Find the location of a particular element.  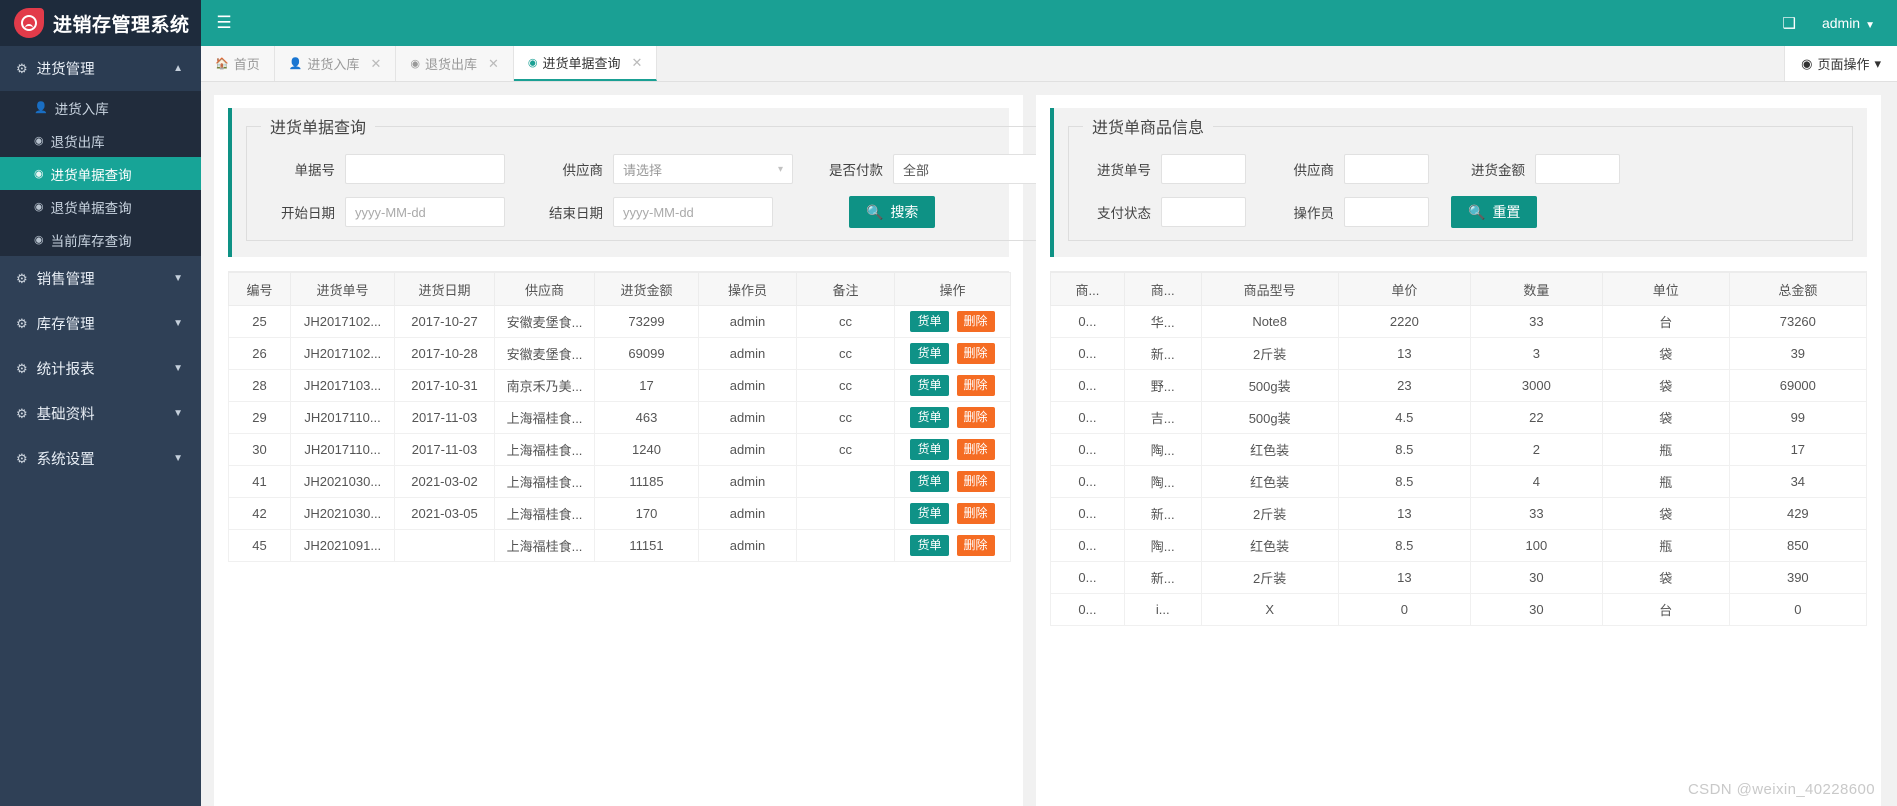

tab-3: ◉ 进货单据查询 ✕ is located at coordinates (585, 63).